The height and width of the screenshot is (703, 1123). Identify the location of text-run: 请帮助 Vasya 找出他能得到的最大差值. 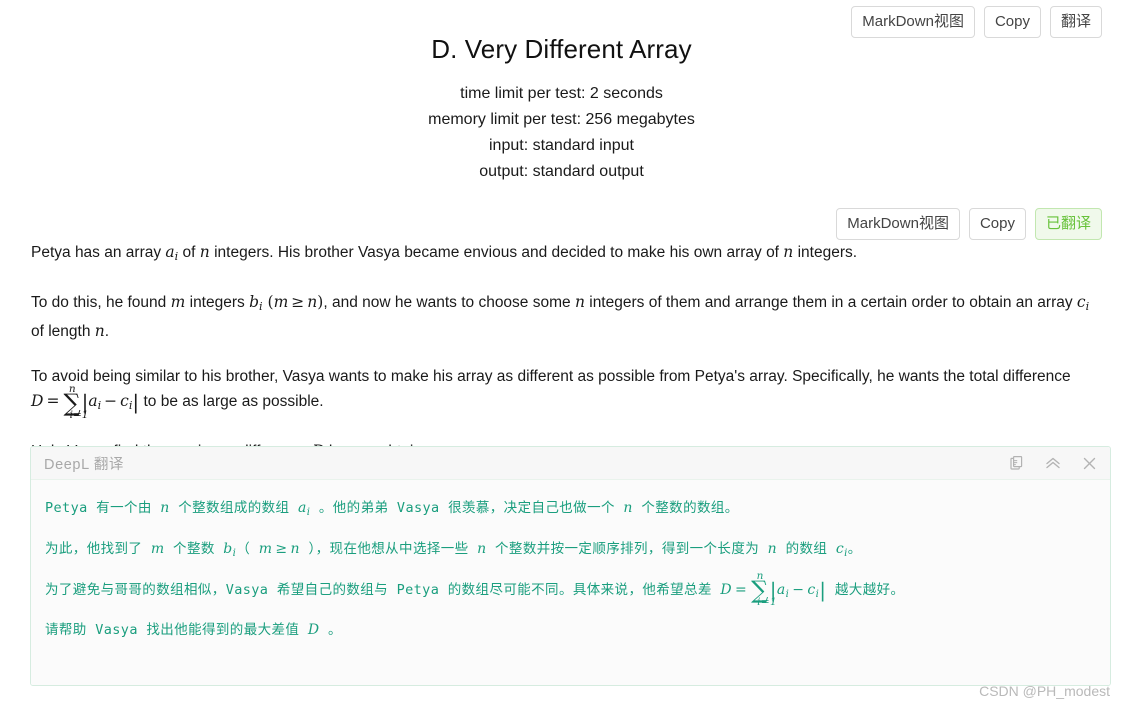
(176, 630).